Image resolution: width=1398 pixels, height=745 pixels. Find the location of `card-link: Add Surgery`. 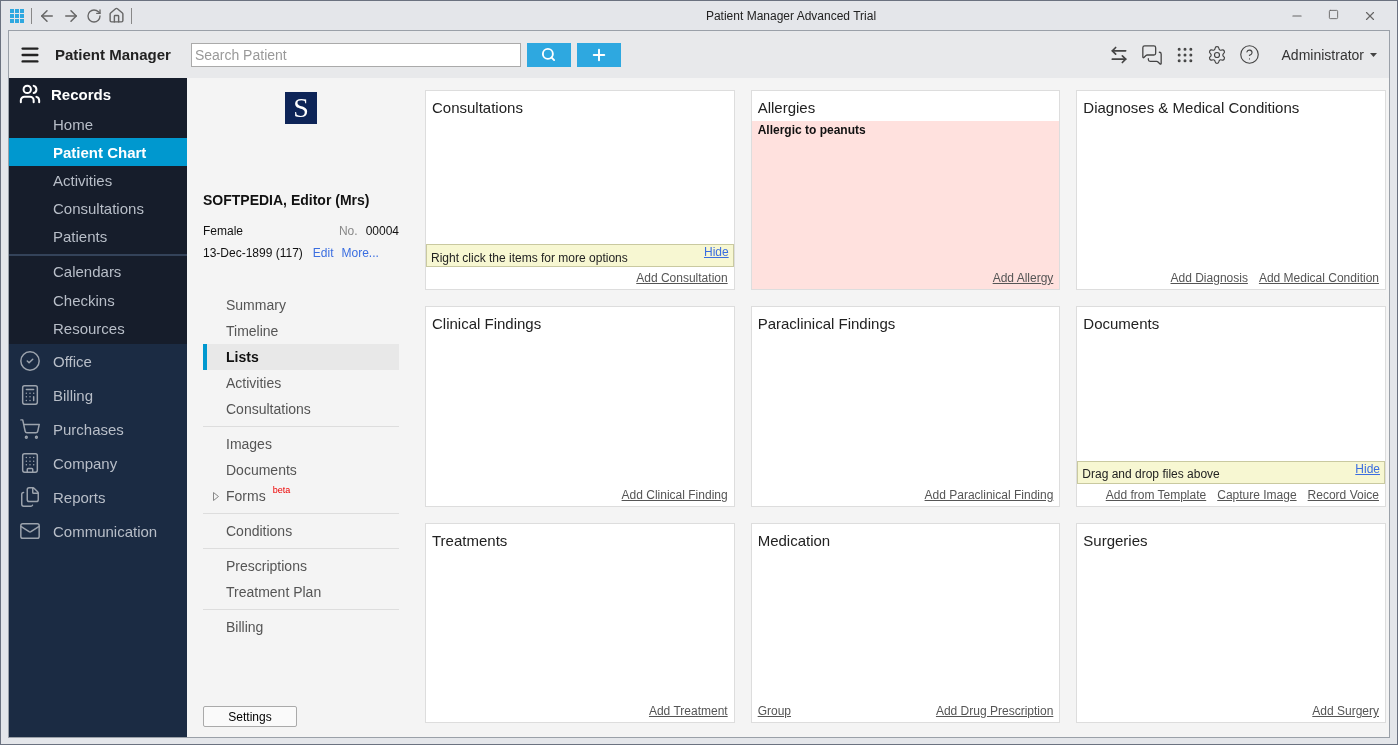

card-link: Add Surgery is located at coordinates (1345, 711).